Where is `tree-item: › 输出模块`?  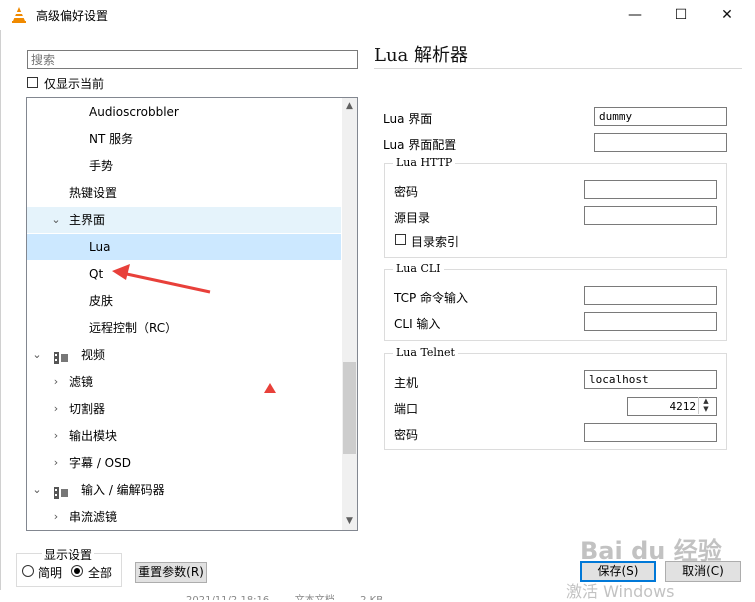 tree-item: › 输出模块 is located at coordinates (184, 436).